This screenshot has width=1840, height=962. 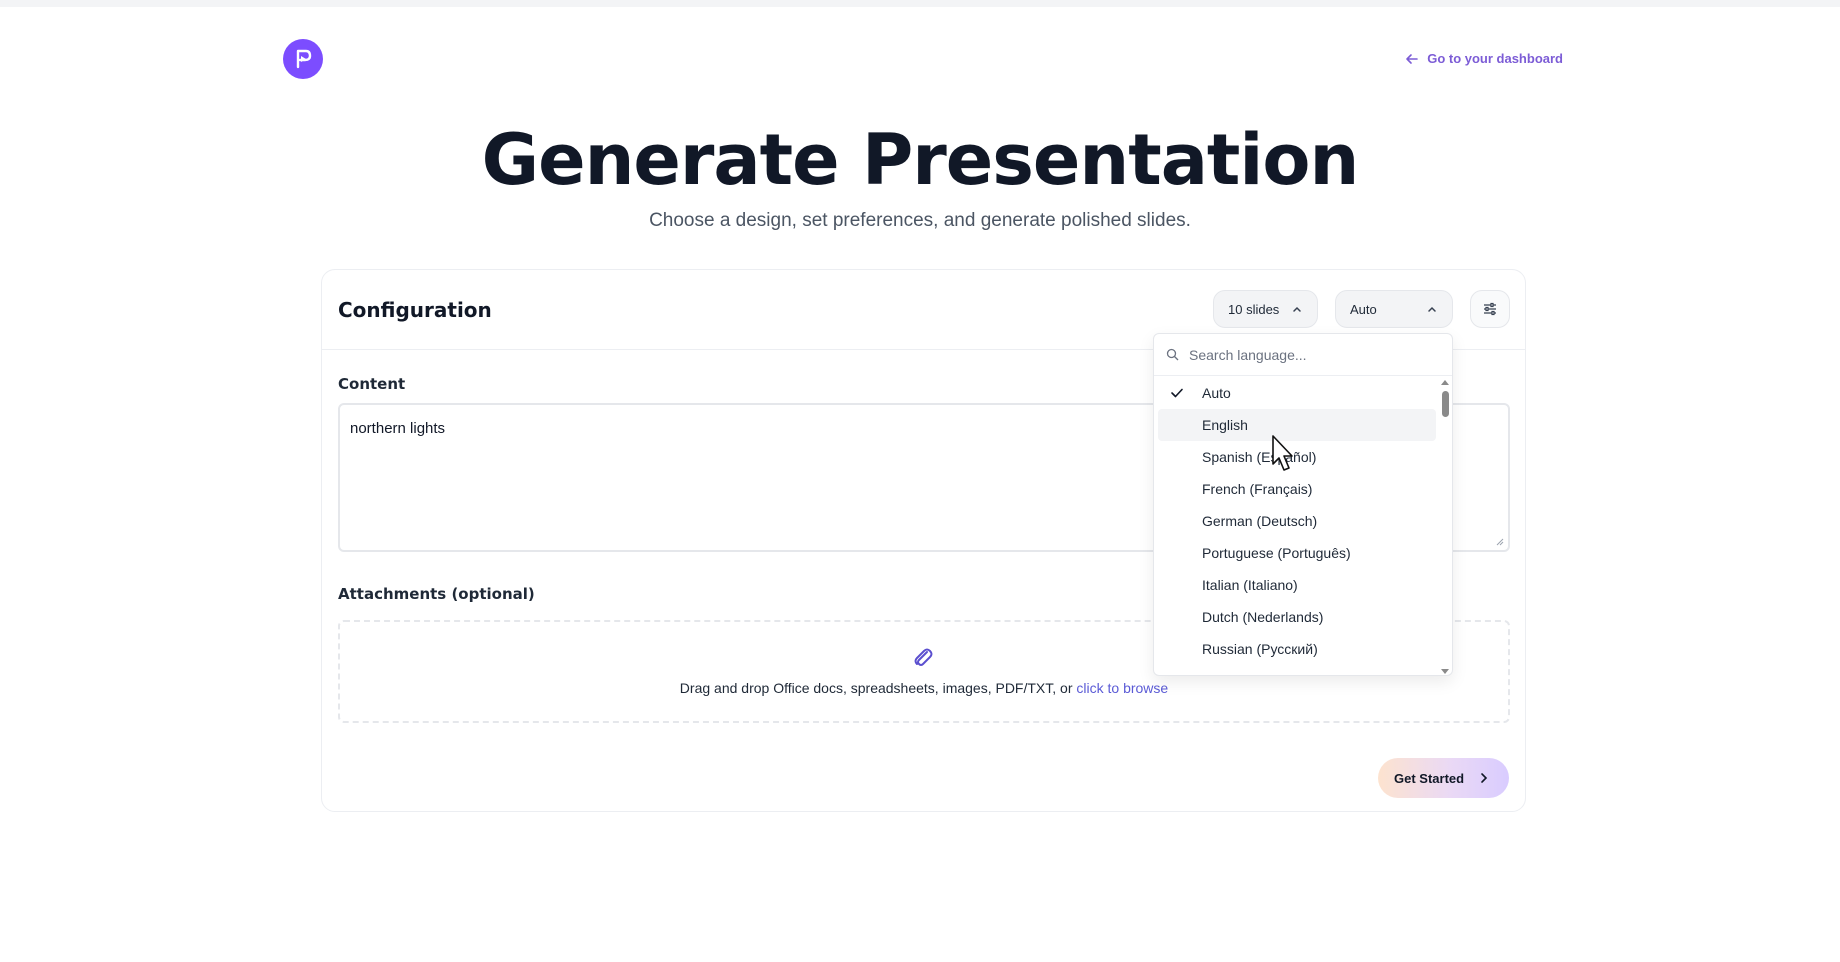 What do you see at coordinates (1412, 58) in the screenshot?
I see `arrow-left-icon` at bounding box center [1412, 58].